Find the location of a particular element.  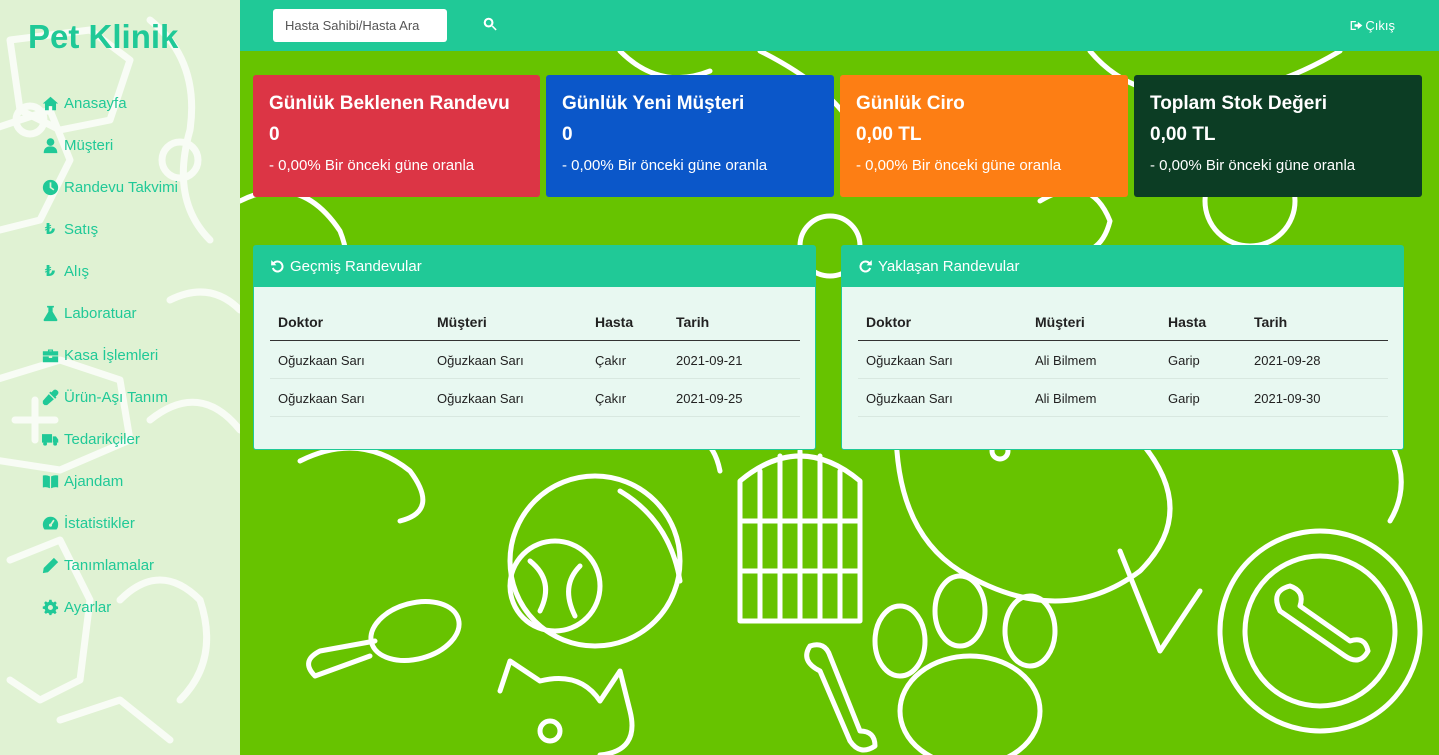

table-cell: 2021-09-21 is located at coordinates (734, 359).